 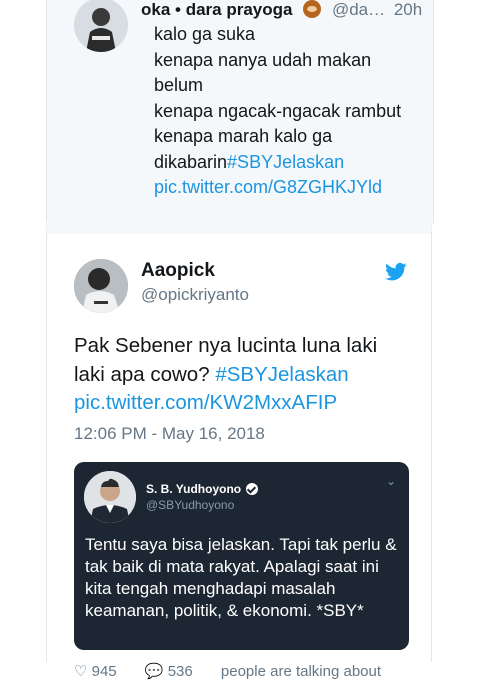 What do you see at coordinates (391, 481) in the screenshot?
I see `chevron-down-icon: ⌄` at bounding box center [391, 481].